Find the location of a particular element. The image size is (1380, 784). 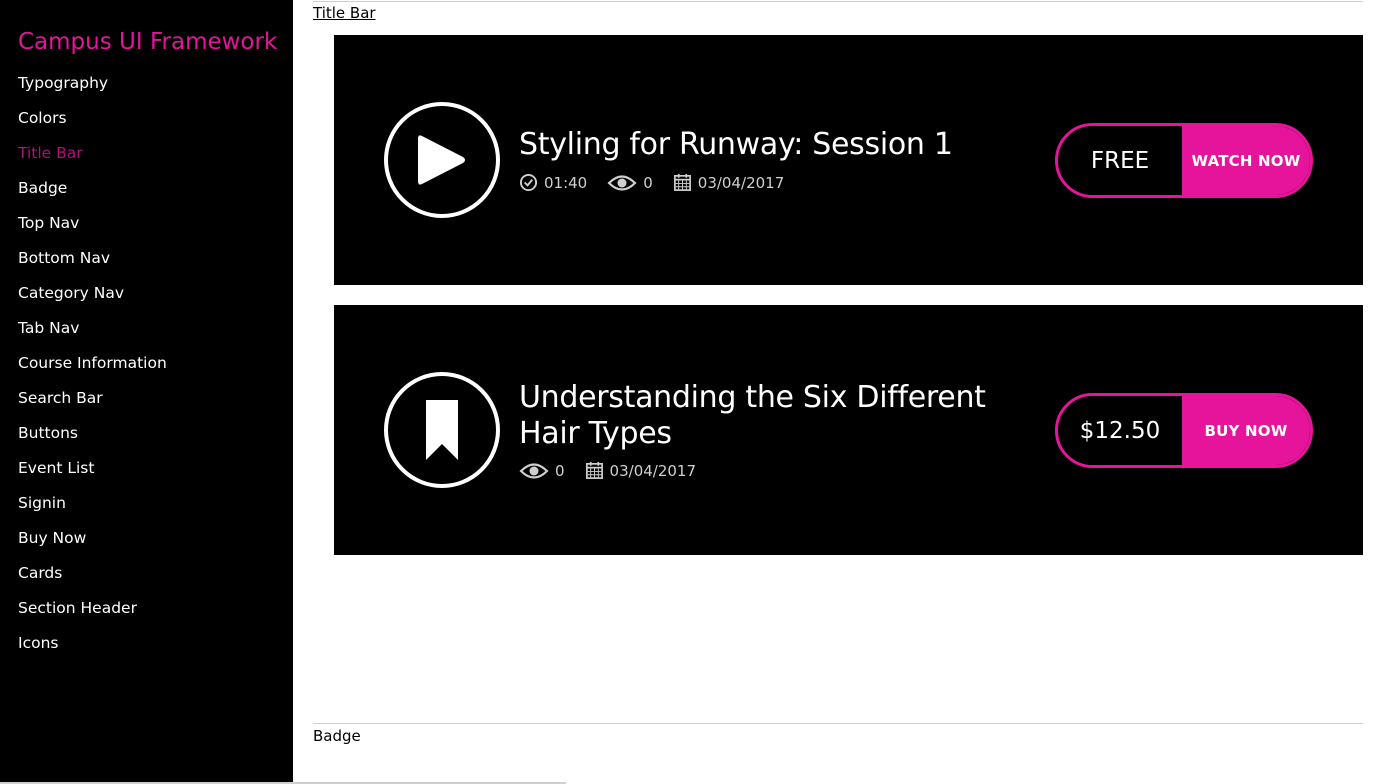

sidebar-item-cards: Cards is located at coordinates (146, 573).